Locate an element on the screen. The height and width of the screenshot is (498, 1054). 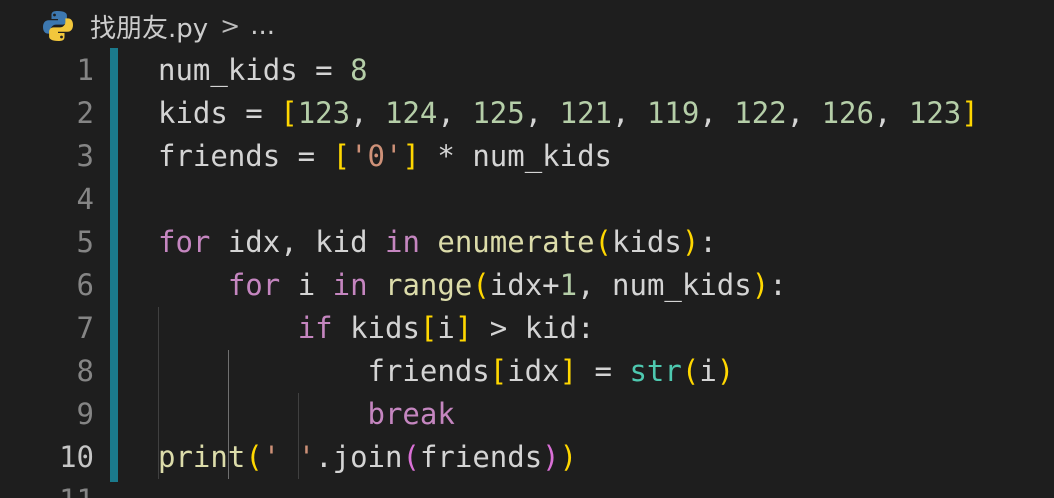
code-token: 121 is located at coordinates (586, 113).